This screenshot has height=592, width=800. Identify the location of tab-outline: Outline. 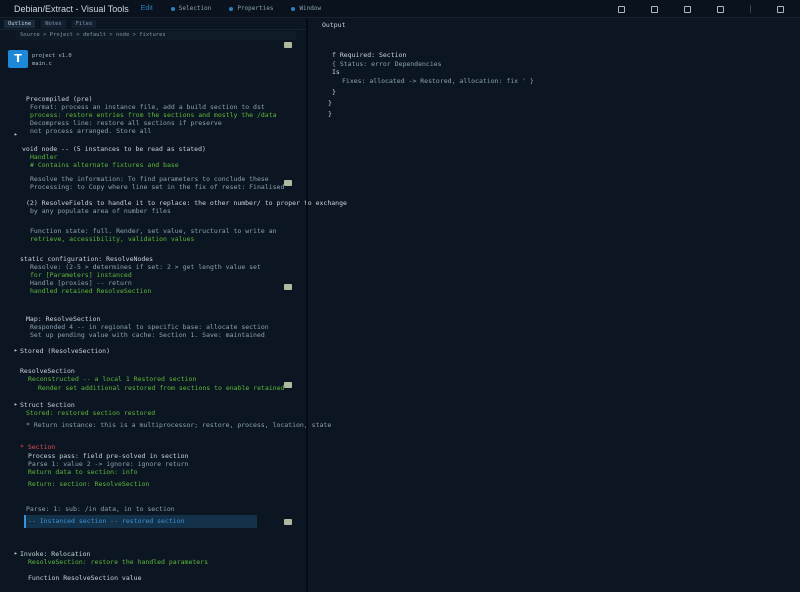
(20, 23).